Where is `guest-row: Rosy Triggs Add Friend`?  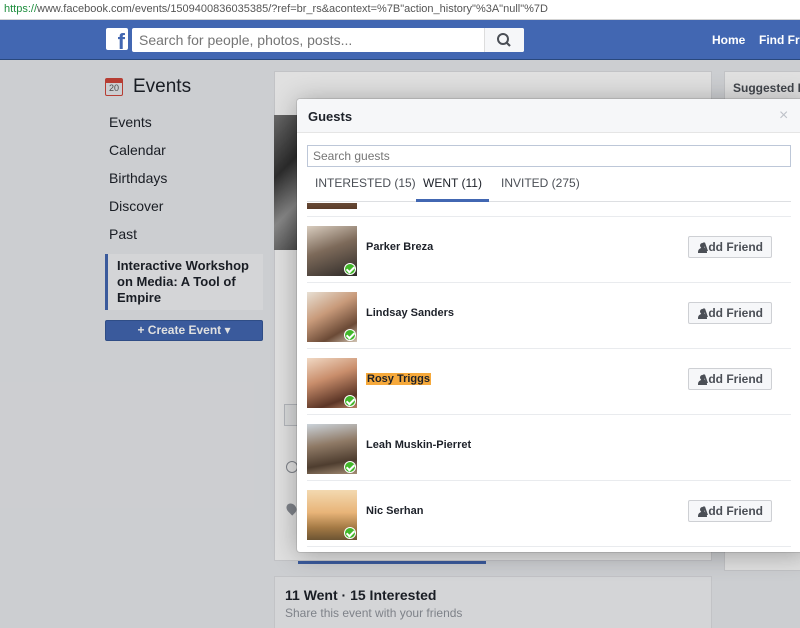
guest-row: Rosy Triggs Add Friend is located at coordinates (549, 382).